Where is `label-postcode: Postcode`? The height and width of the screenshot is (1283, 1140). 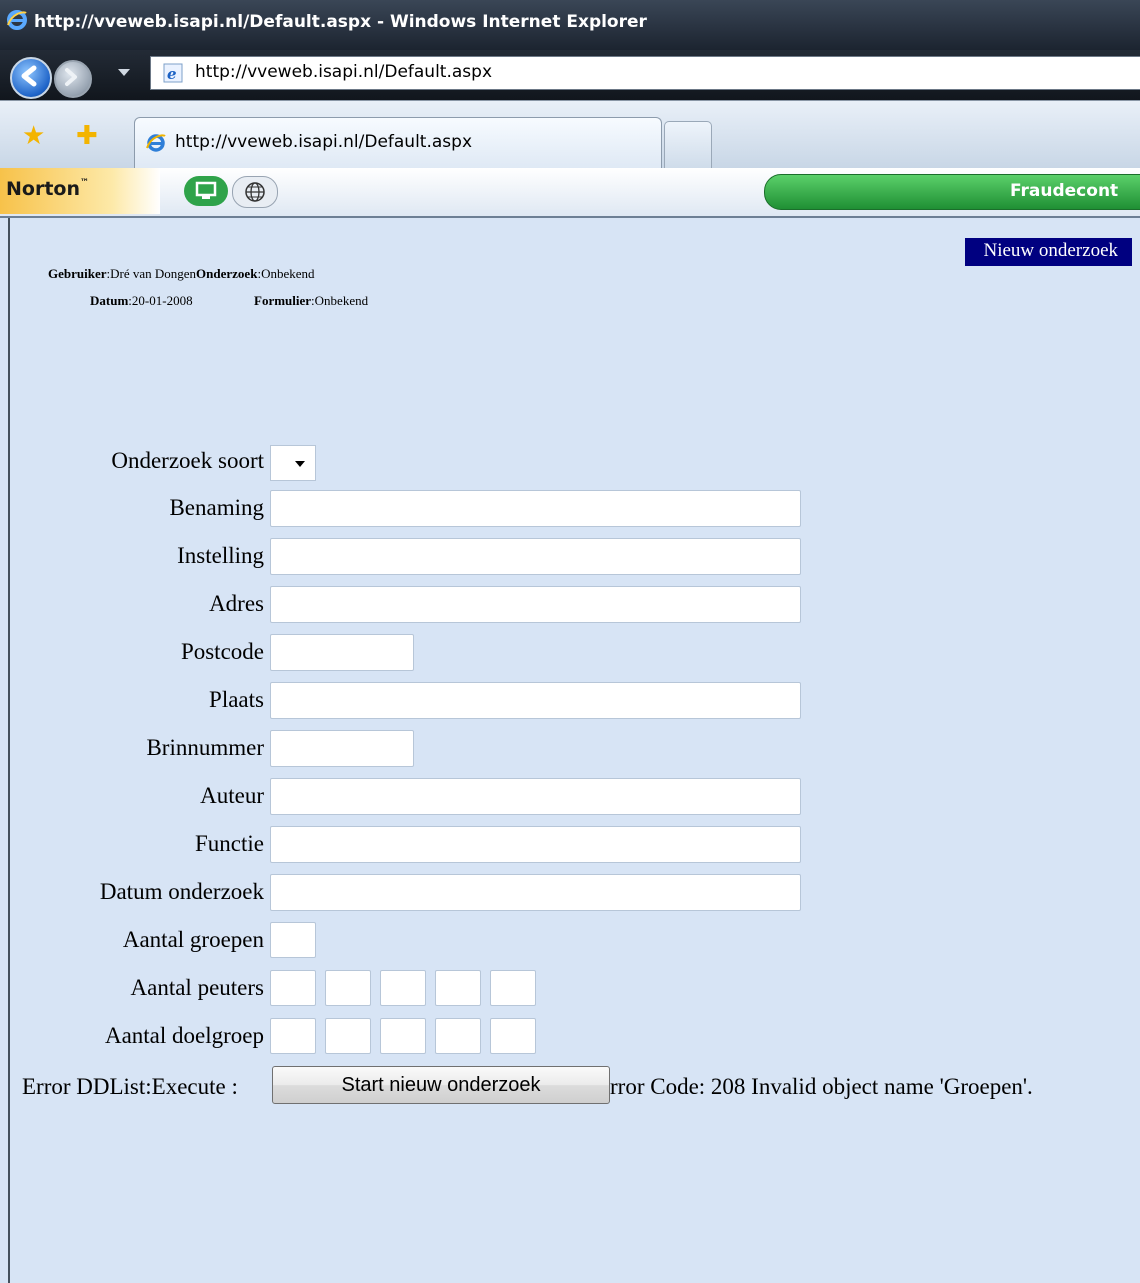
label-postcode: Postcode is located at coordinates (222, 651).